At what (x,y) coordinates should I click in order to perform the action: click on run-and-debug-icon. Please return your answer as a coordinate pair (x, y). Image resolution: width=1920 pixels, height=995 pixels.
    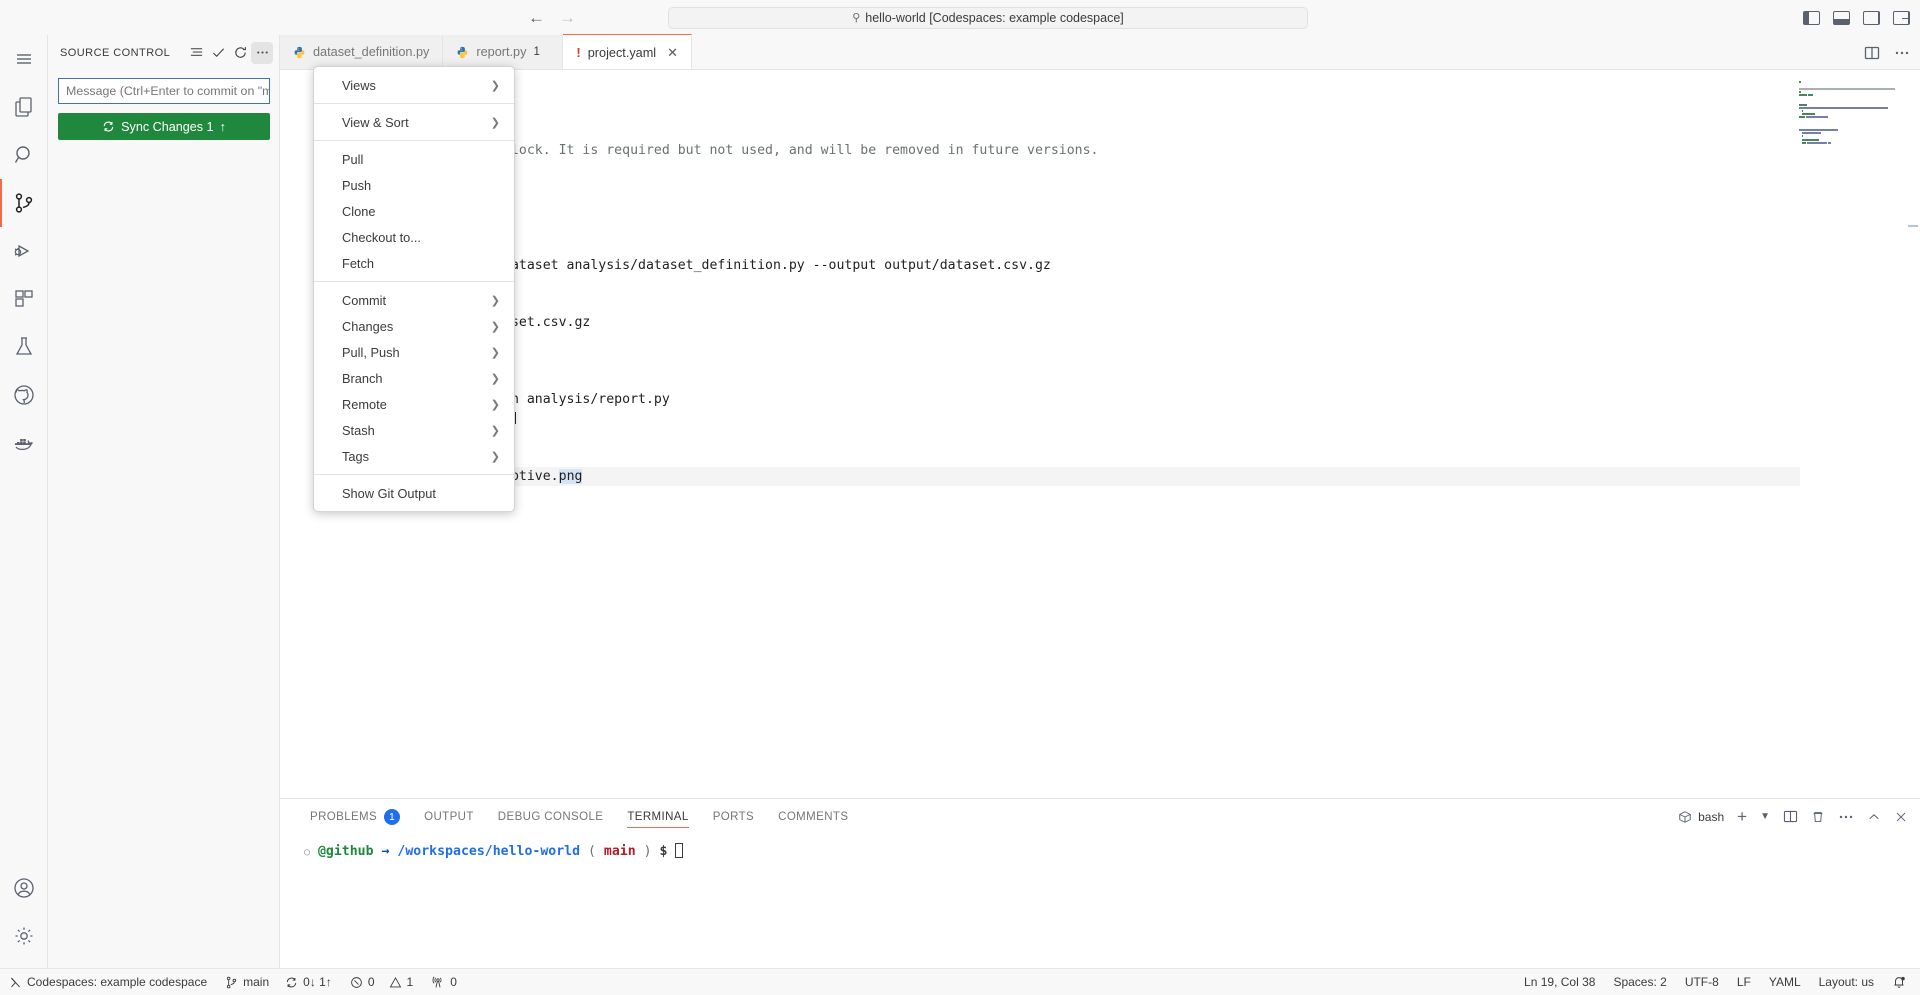
    Looking at the image, I should click on (24, 251).